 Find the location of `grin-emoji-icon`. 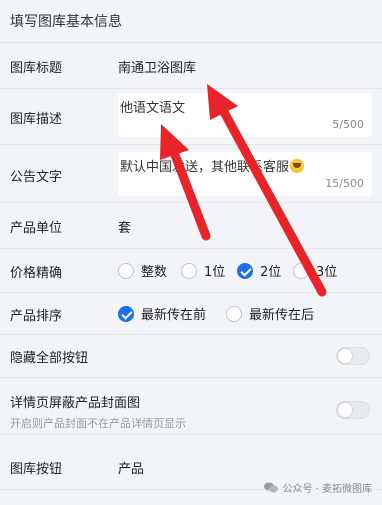

grin-emoji-icon is located at coordinates (297, 166).